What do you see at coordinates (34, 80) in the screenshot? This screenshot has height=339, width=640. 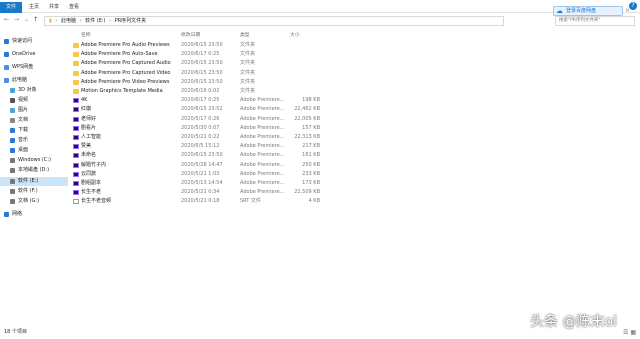 I see `sidebar-item: 此电脑` at bounding box center [34, 80].